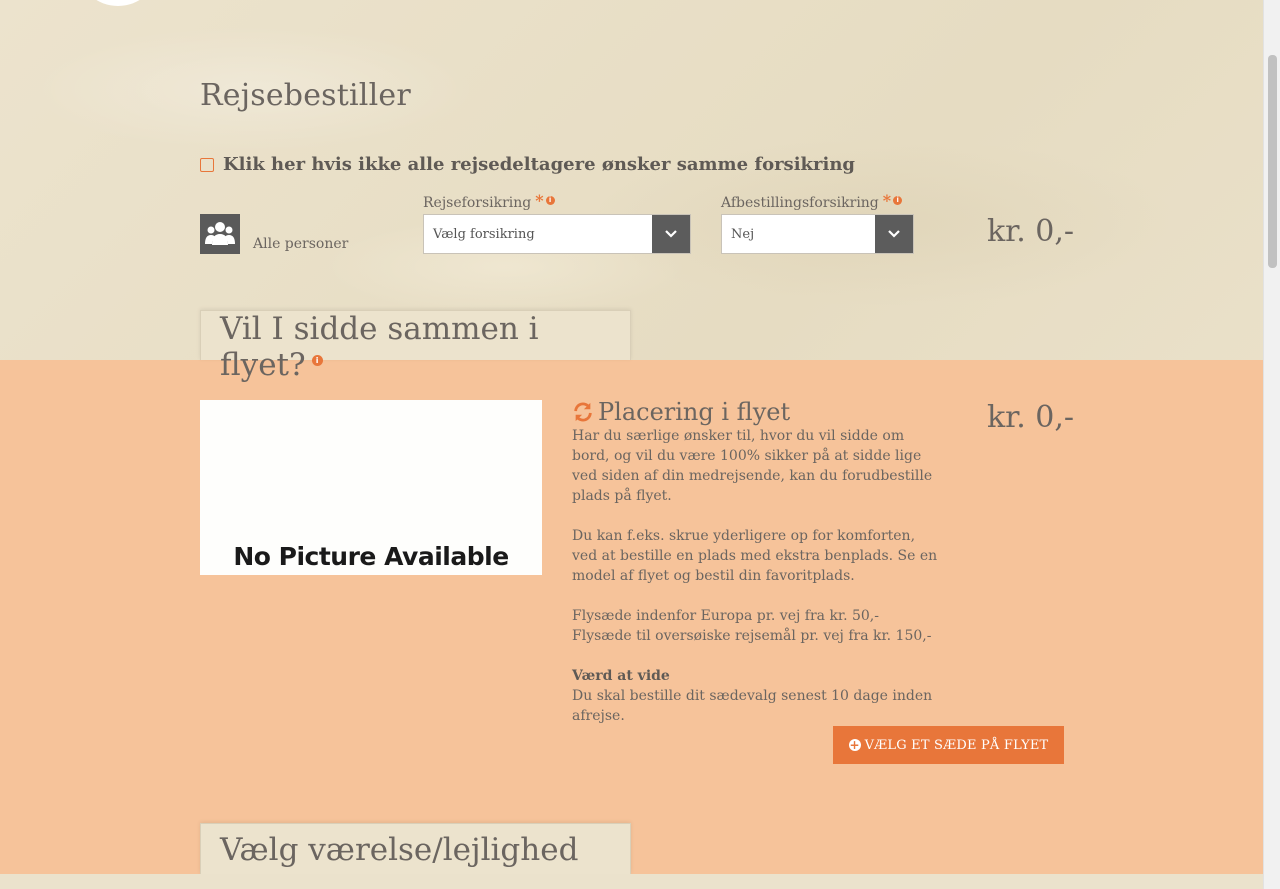 The height and width of the screenshot is (889, 1280). Describe the element at coordinates (743, 234) in the screenshot. I see `cancel-insurance-value: Nej` at that location.